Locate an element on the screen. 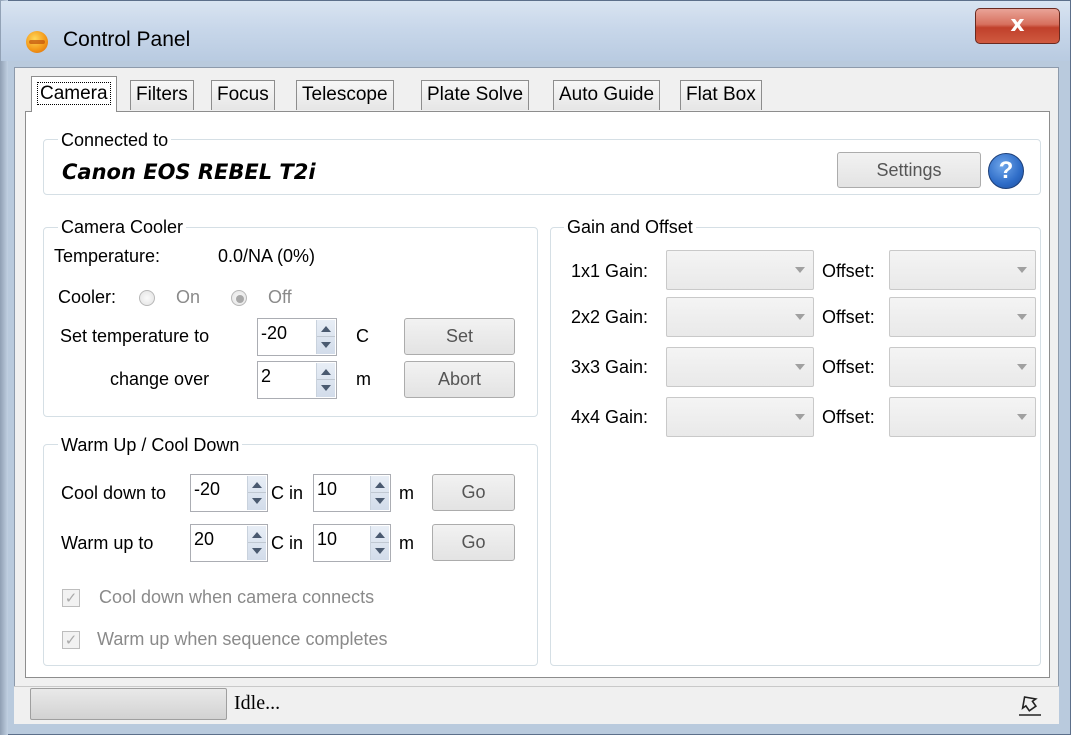 The width and height of the screenshot is (1071, 735). connected-legend: Connected to is located at coordinates (115, 140).